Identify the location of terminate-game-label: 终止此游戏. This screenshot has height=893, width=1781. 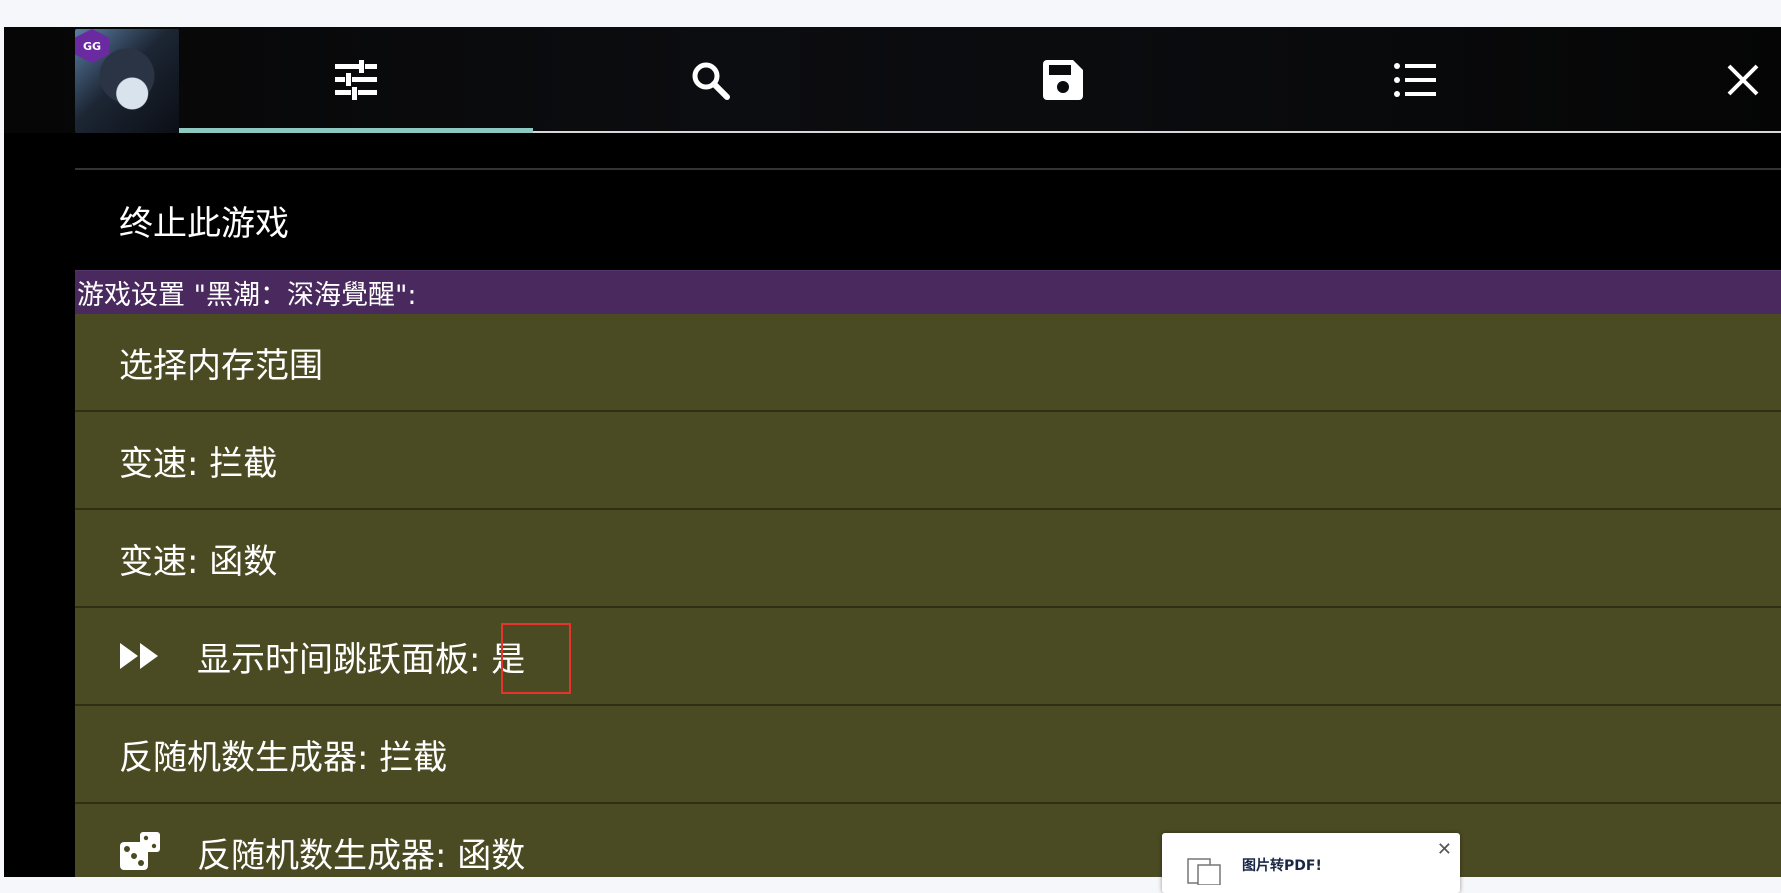
(204, 223).